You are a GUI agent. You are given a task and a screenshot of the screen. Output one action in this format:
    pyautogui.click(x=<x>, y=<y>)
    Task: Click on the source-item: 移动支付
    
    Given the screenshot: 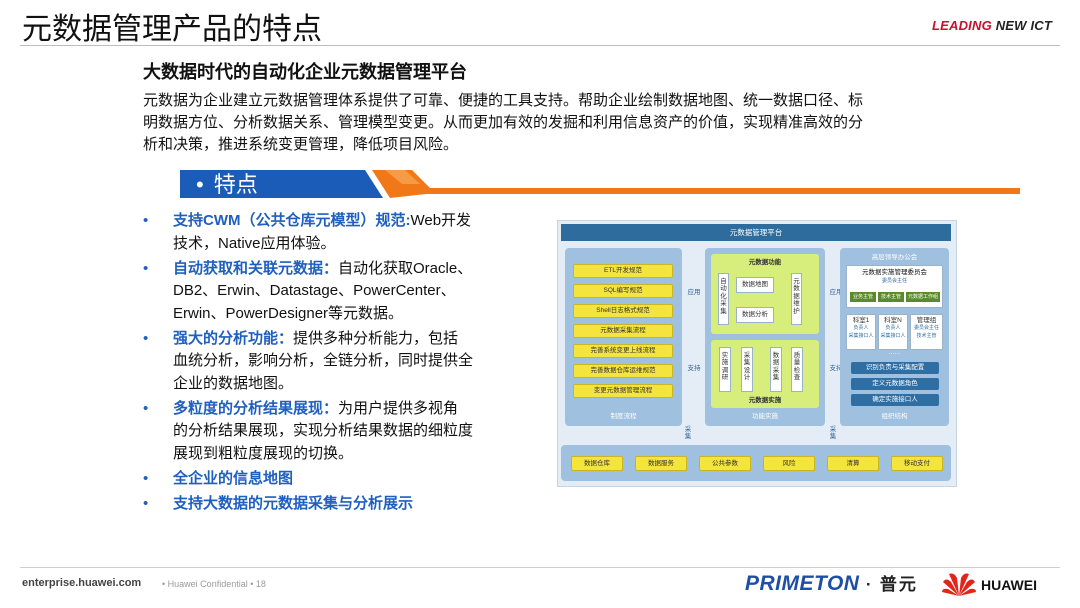 What is the action you would take?
    pyautogui.click(x=917, y=463)
    